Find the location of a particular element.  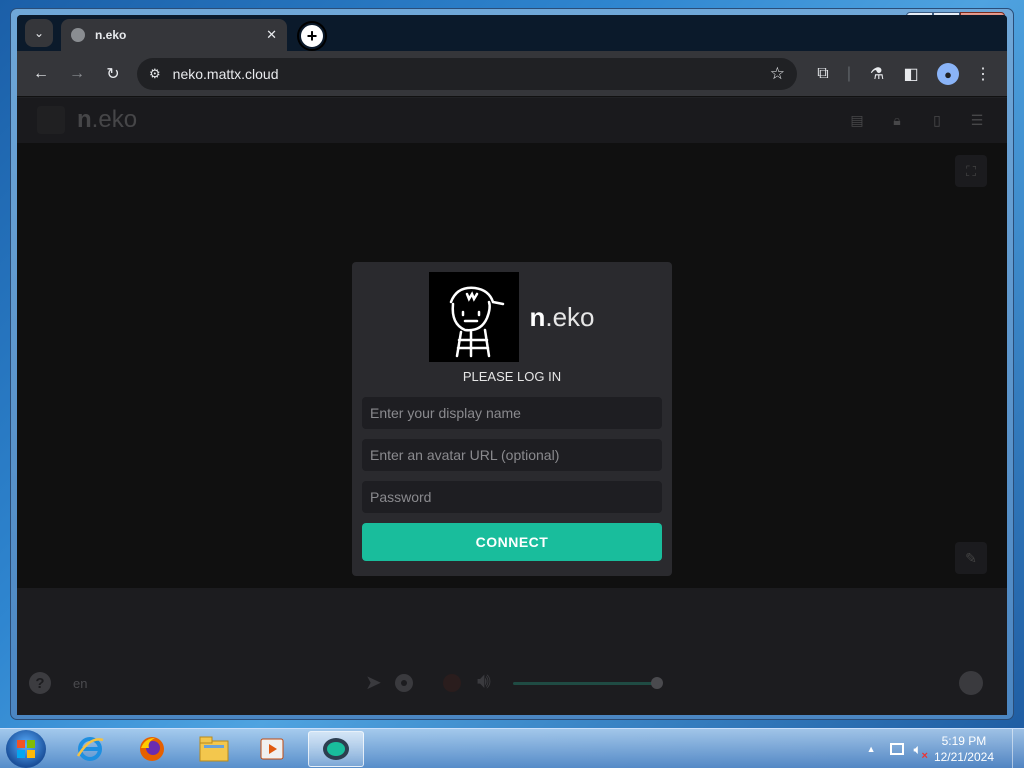

internet-explorer-icon is located at coordinates (90, 749).